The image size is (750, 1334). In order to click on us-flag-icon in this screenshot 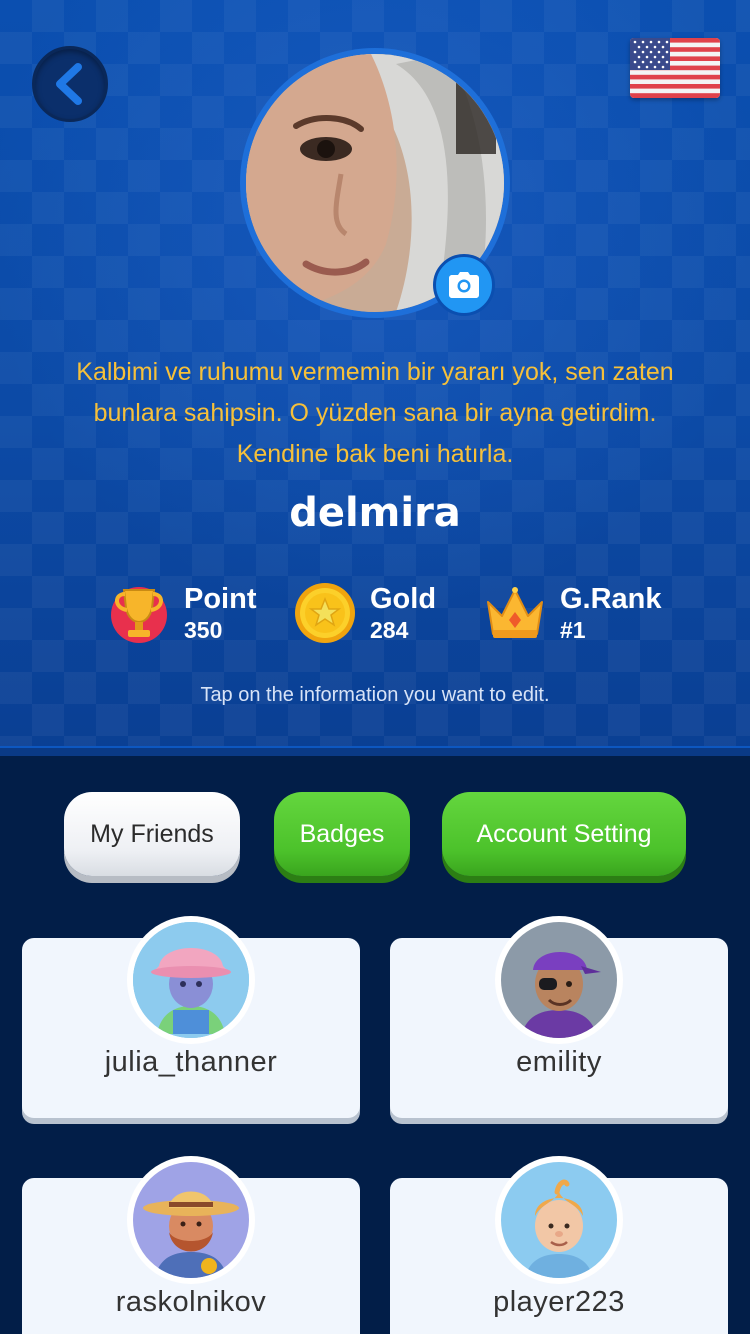, I will do `click(675, 68)`.